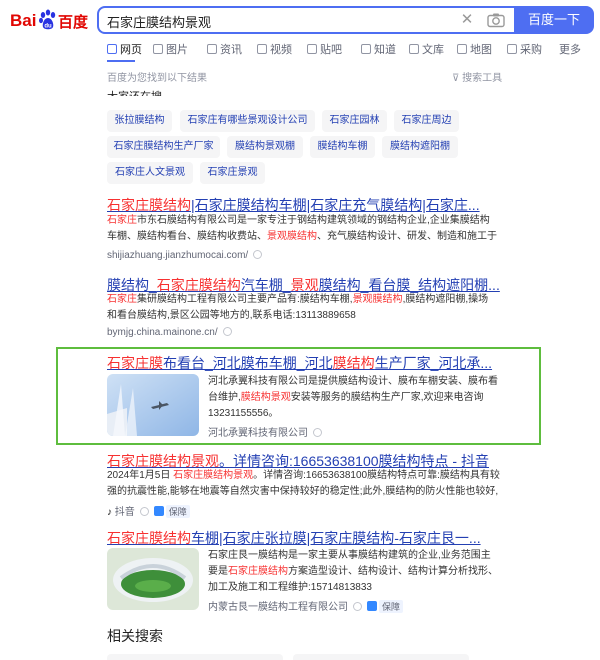 This screenshot has height=660, width=600. Describe the element at coordinates (150, 173) in the screenshot. I see `related-chip: 石家庄人文景观` at that location.